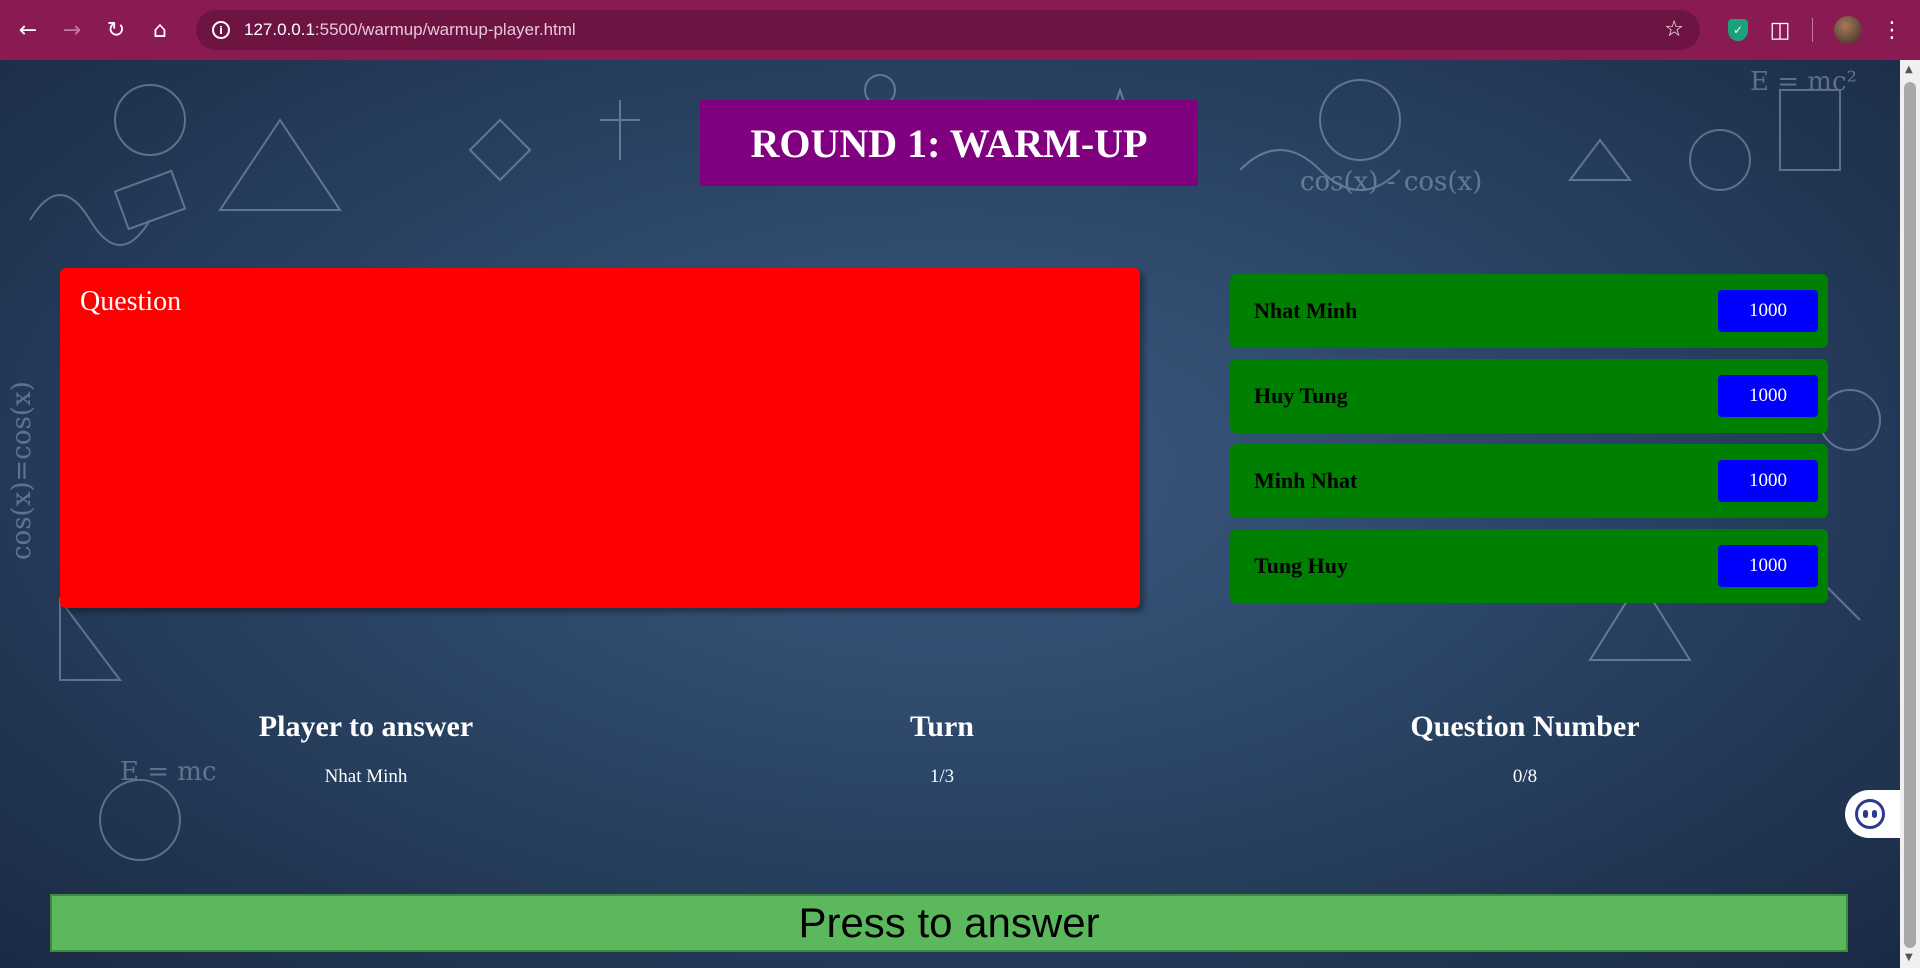  Describe the element at coordinates (1529, 481) in the screenshot. I see `player-row: Minh Nhat 1000` at that location.